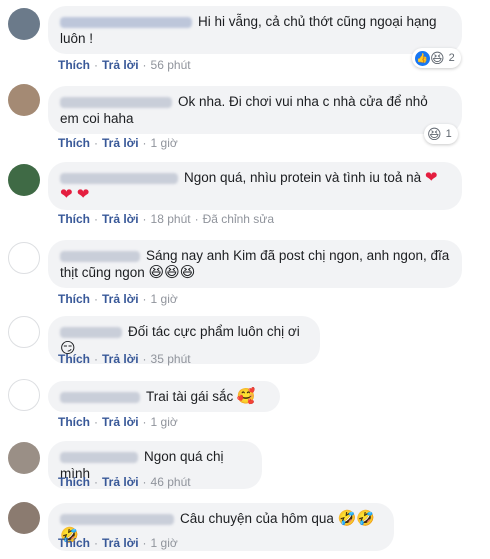 This screenshot has height=559, width=490. I want to click on laughing-emoji-icon: 😆😆😆, so click(172, 272).